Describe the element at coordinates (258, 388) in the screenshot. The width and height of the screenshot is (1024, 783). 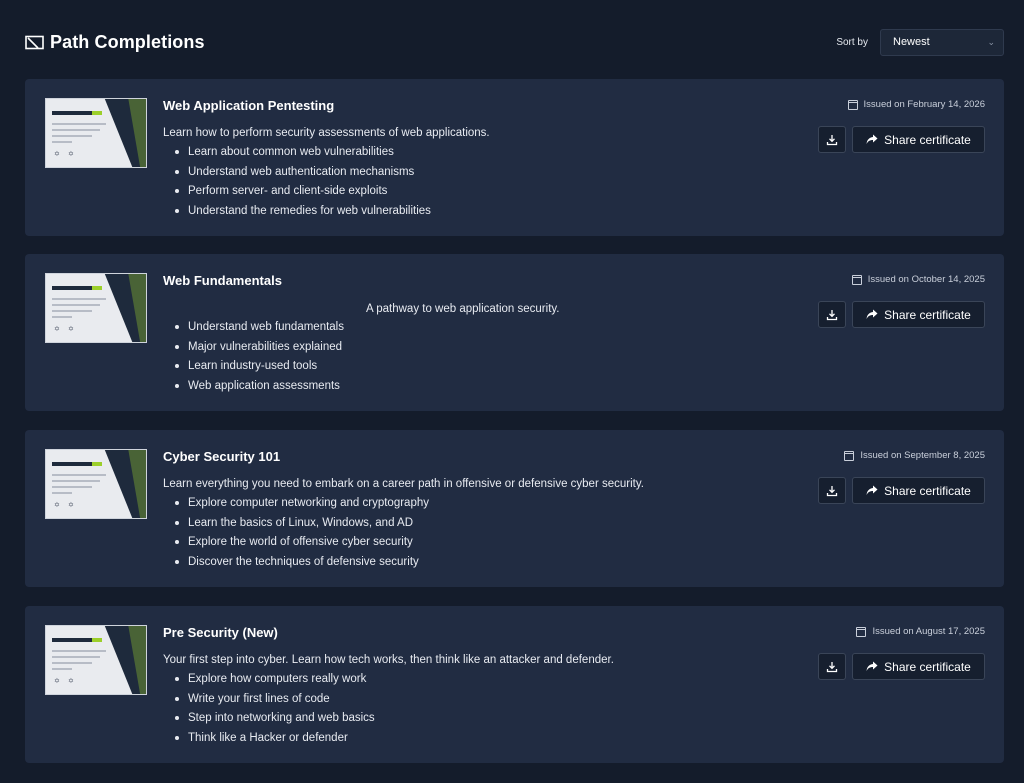
I see `bullet-item: Web application assessments` at that location.